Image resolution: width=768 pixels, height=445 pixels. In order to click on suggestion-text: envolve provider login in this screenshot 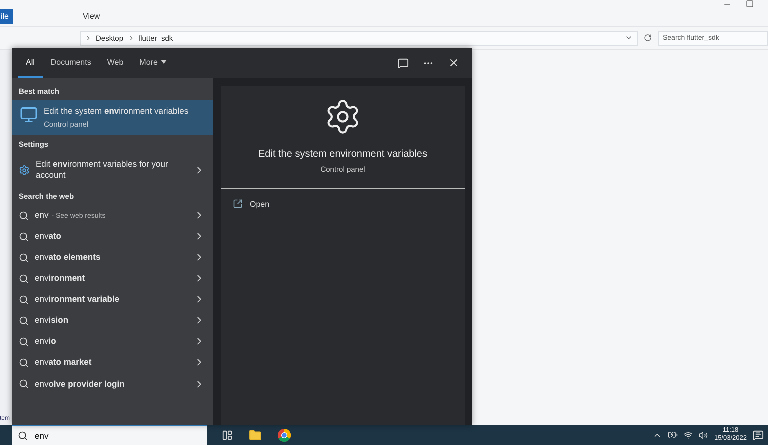, I will do `click(80, 383)`.